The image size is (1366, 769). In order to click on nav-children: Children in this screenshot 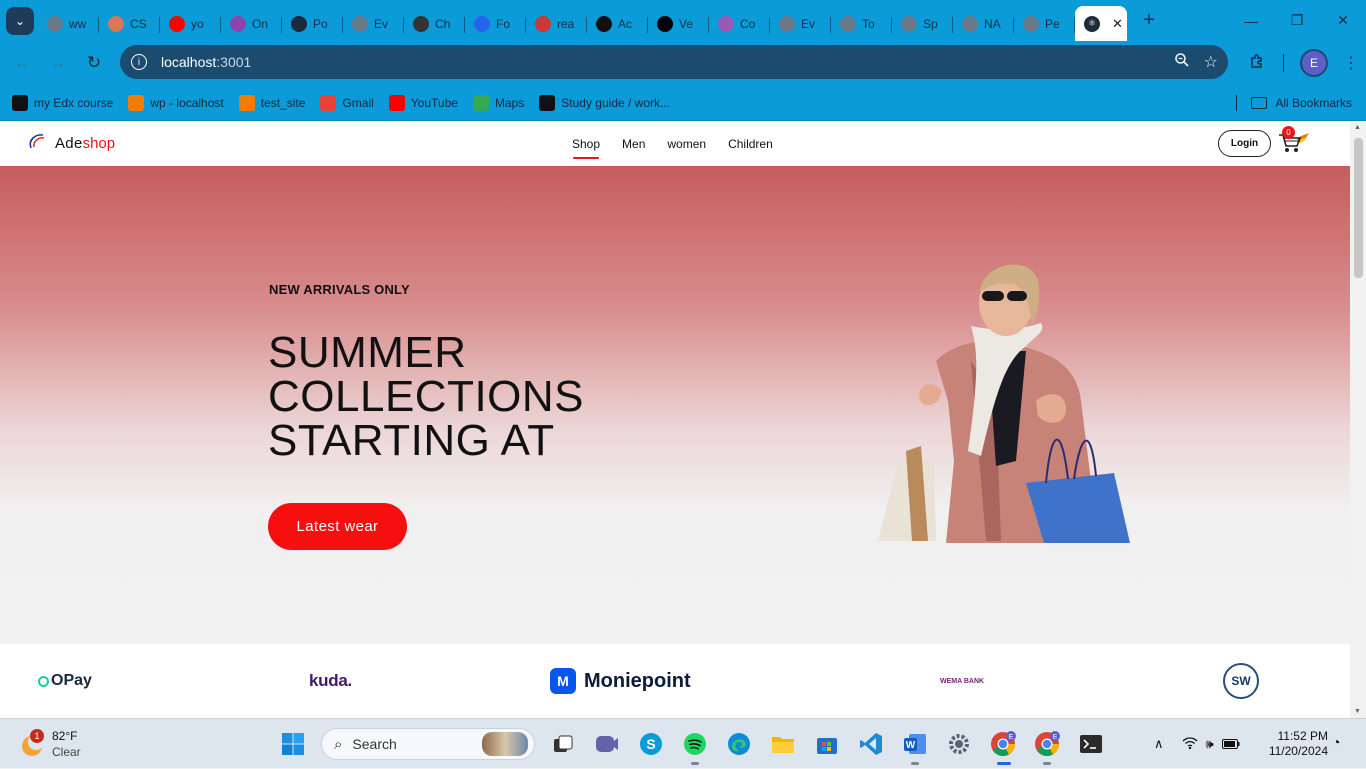, I will do `click(750, 144)`.